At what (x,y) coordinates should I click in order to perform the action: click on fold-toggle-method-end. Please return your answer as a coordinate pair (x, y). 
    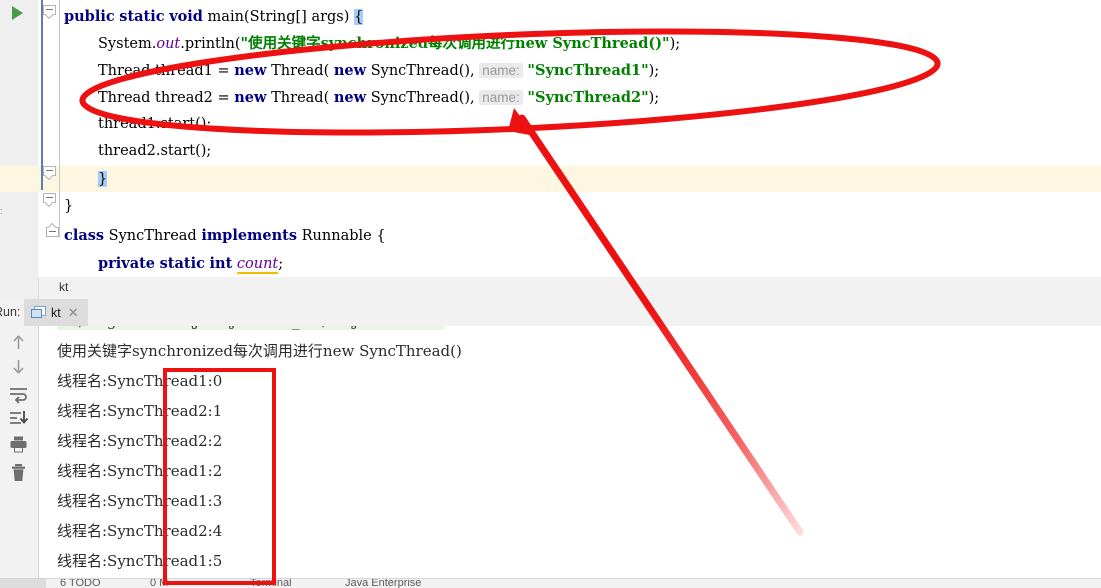
    Looking at the image, I should click on (50, 174).